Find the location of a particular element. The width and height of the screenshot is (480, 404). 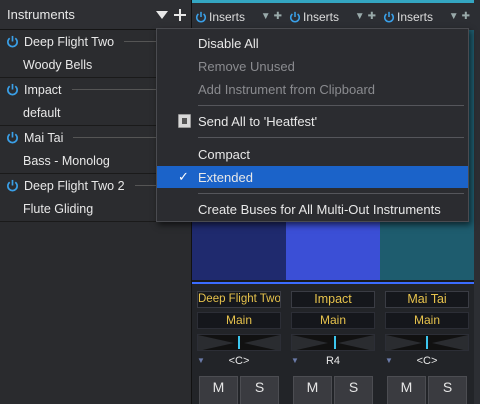

pan-readout: ▼ R4 is located at coordinates (333, 362).